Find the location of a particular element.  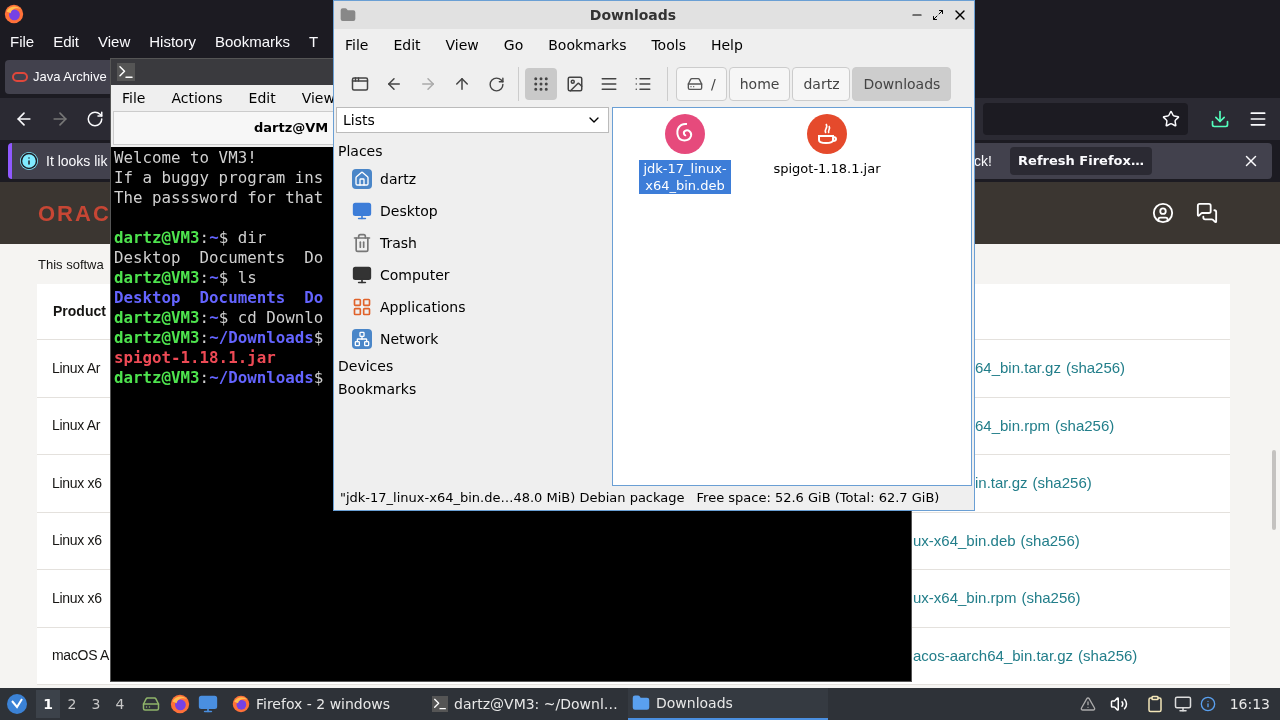

browser-tab: Java Archive is located at coordinates (57, 77).